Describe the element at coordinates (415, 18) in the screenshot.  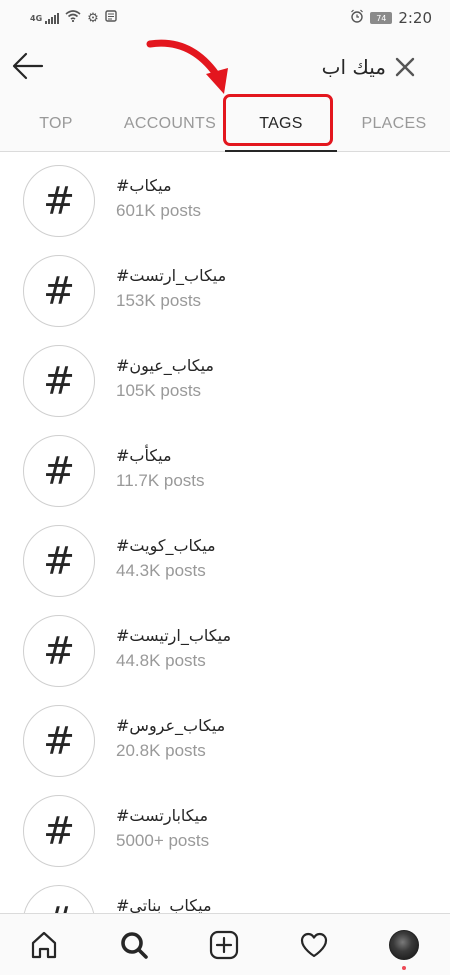
I see `clock: 2:20` at that location.